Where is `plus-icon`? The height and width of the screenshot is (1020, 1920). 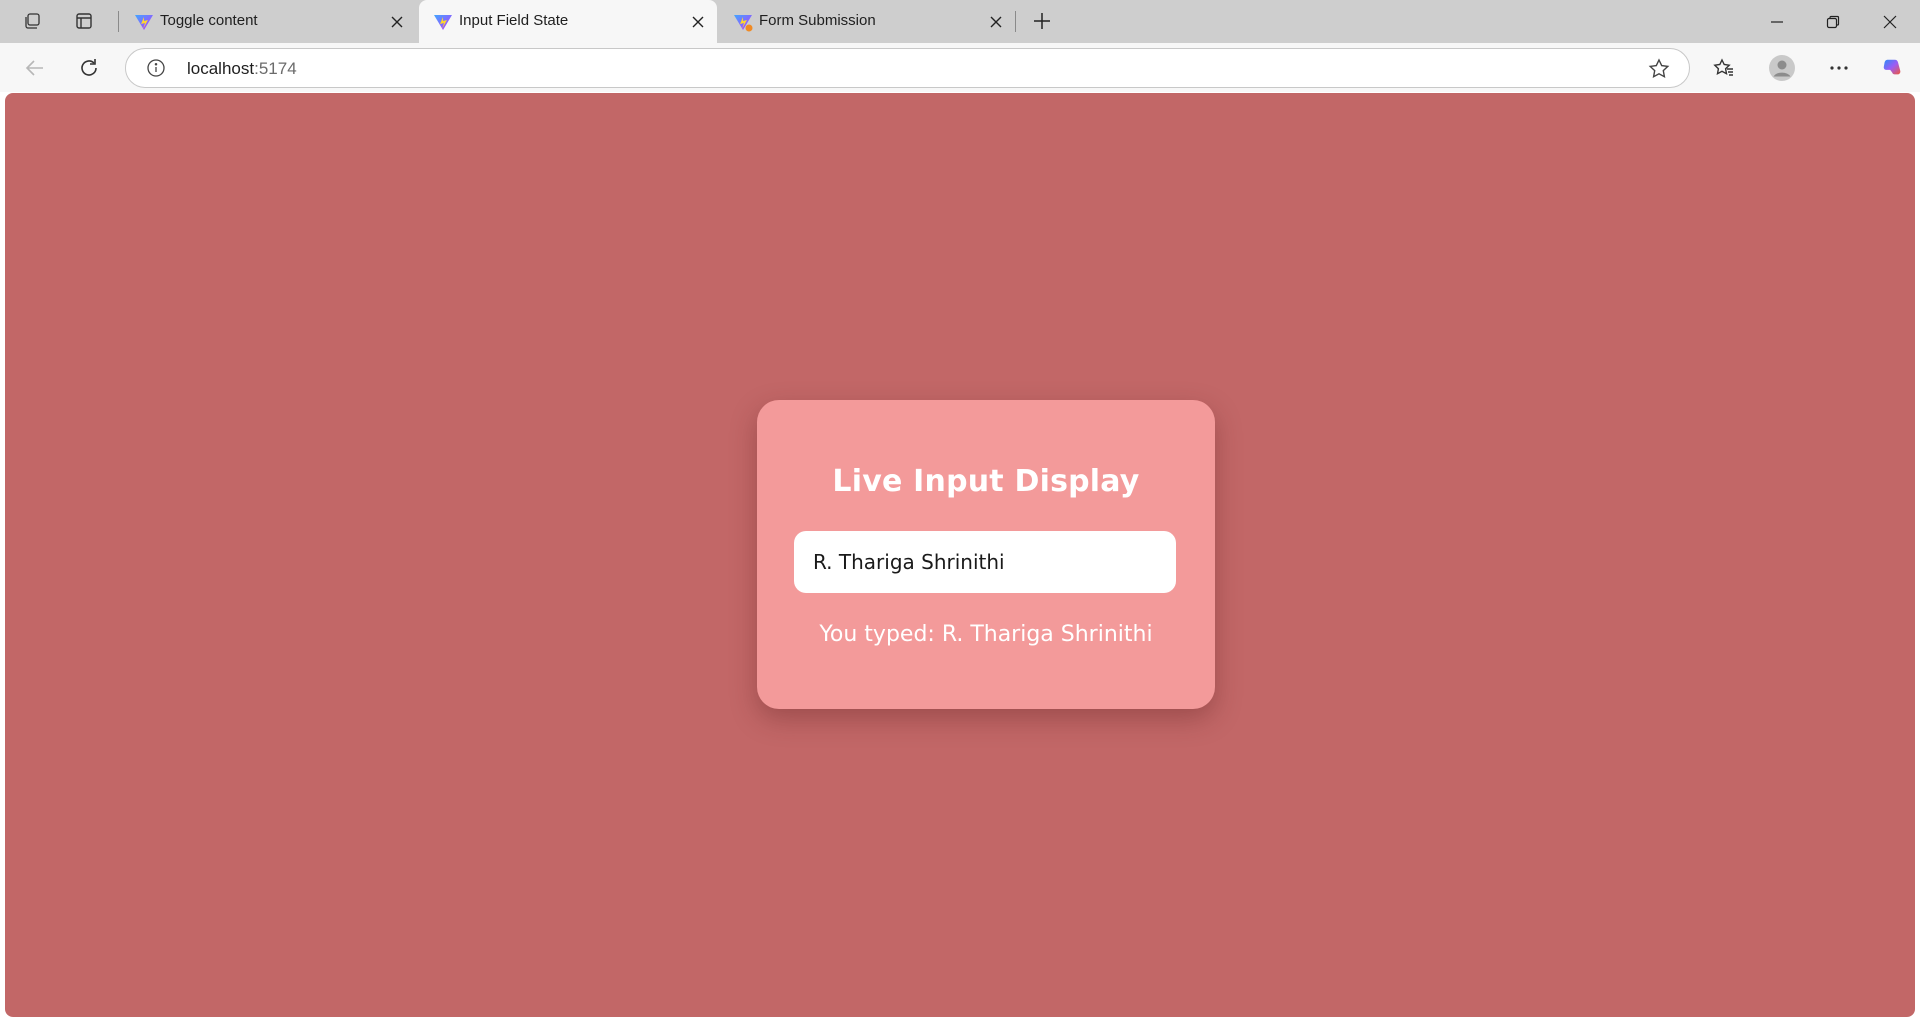
plus-icon is located at coordinates (1042, 21).